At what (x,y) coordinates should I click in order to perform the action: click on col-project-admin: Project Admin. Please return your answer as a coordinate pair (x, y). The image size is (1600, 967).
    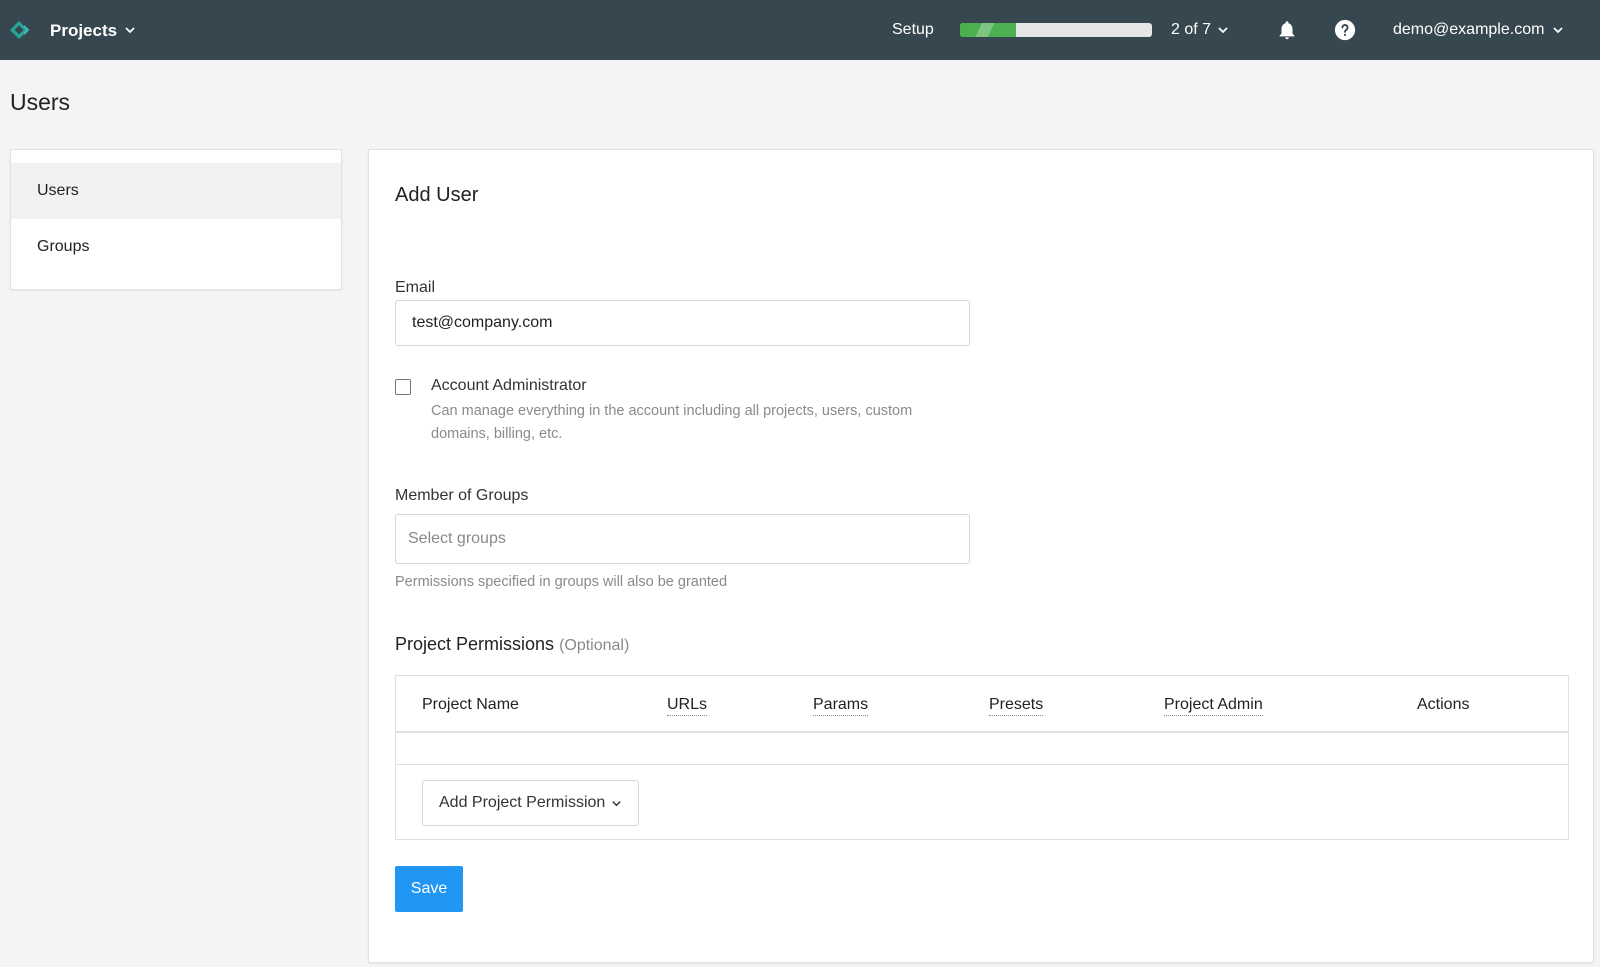
    Looking at the image, I should click on (1213, 706).